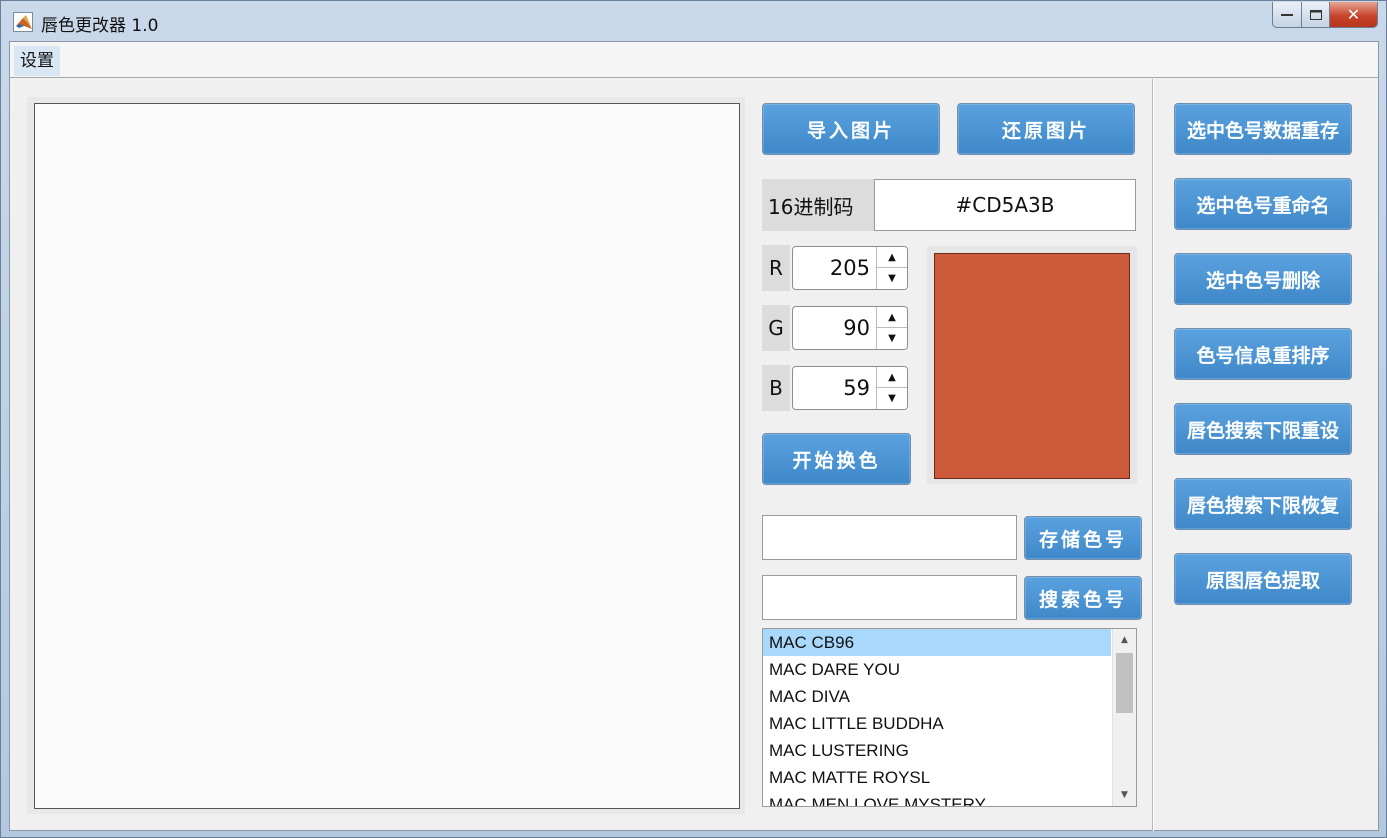 The image size is (1387, 838). What do you see at coordinates (851, 129) in the screenshot?
I see `import-image-button: 导入图片` at bounding box center [851, 129].